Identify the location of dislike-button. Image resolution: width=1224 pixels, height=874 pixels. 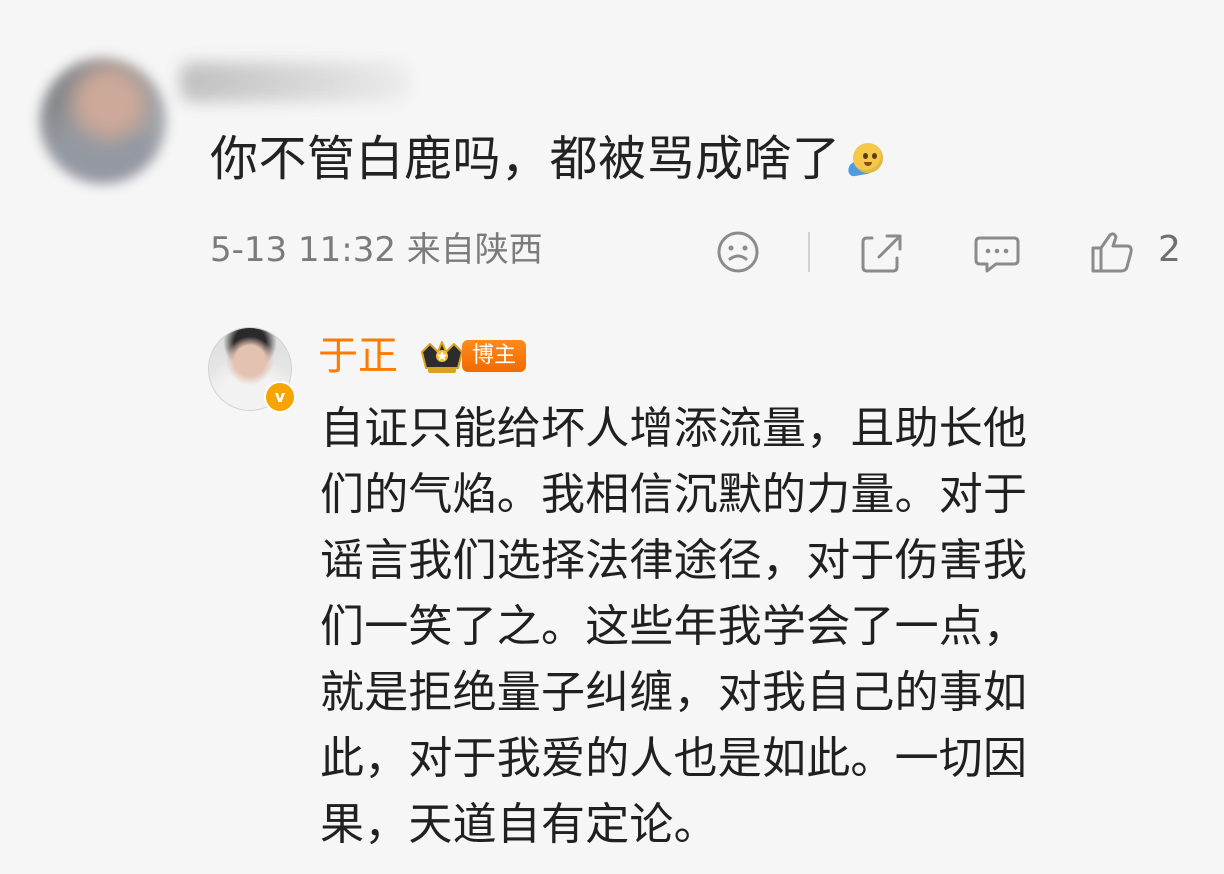
(738, 252).